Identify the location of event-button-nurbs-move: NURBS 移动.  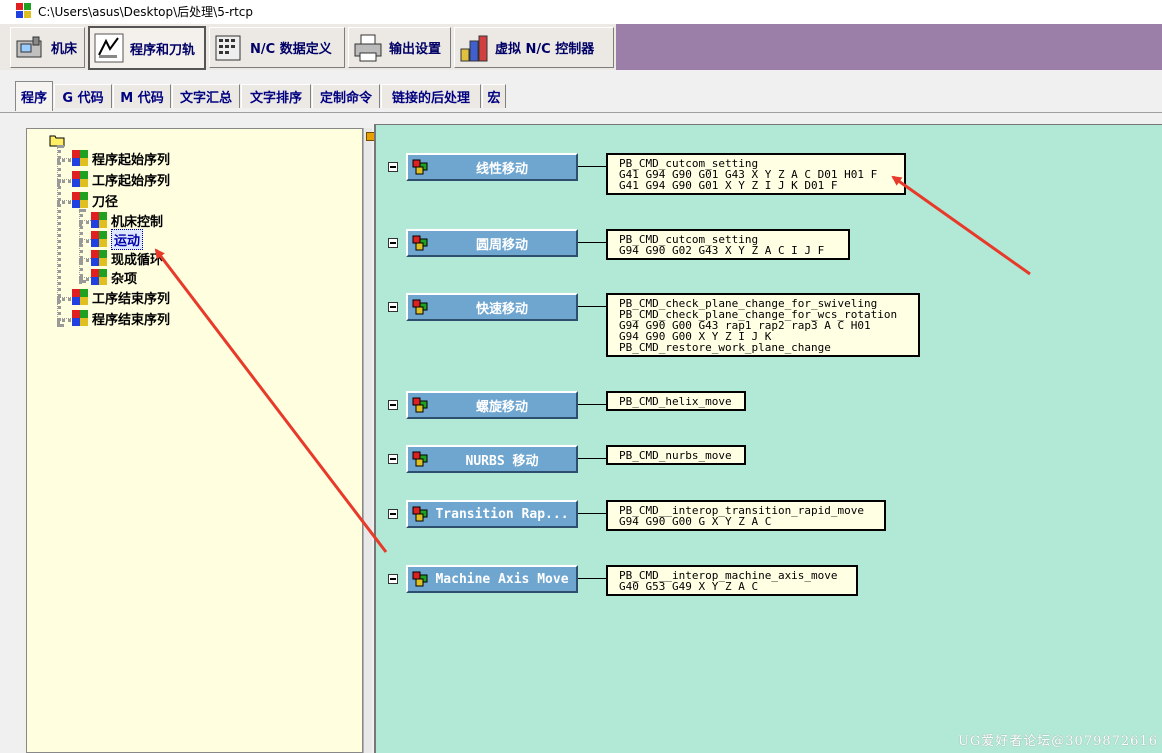
(492, 459).